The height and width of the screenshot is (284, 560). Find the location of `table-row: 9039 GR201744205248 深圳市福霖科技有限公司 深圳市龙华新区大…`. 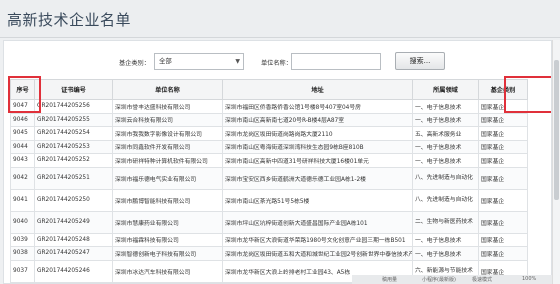

table-row: 9039 GR201744205248 深圳市福霖科技有限公司 深圳市龙华新区大… is located at coordinates (269, 239).